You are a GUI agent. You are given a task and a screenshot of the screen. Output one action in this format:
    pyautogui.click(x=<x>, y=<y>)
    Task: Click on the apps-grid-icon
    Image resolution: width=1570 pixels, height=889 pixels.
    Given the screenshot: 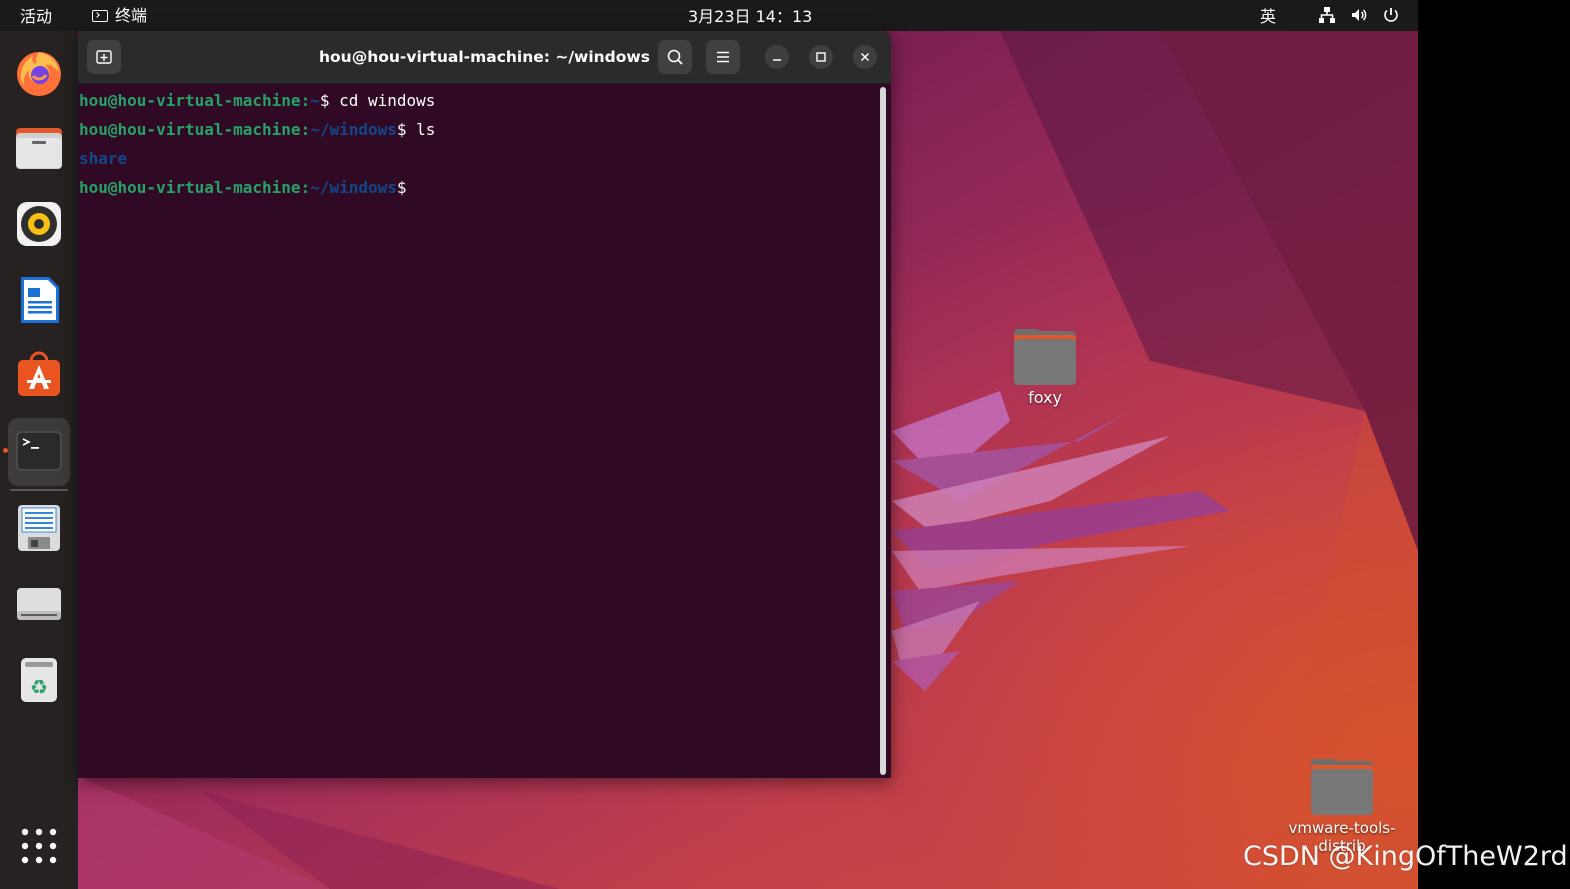 What is the action you would take?
    pyautogui.click(x=39, y=846)
    